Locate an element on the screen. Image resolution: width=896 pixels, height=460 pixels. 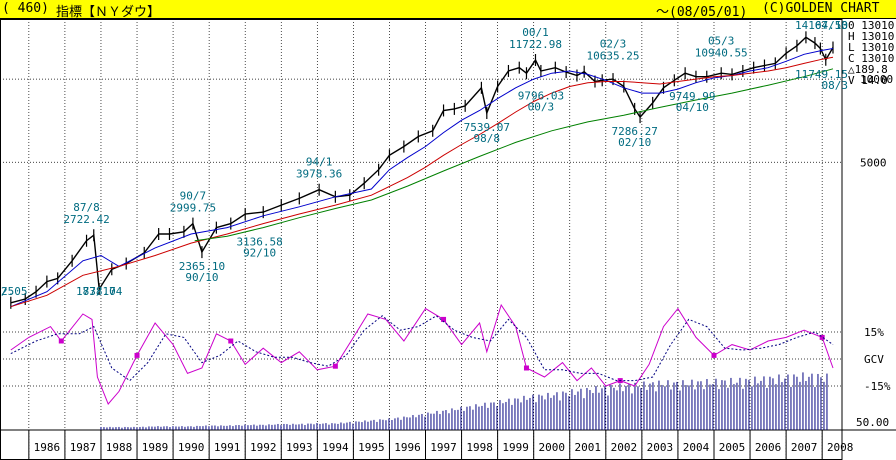
price-annotation: 11722.98 is located at coordinates (535, 44).